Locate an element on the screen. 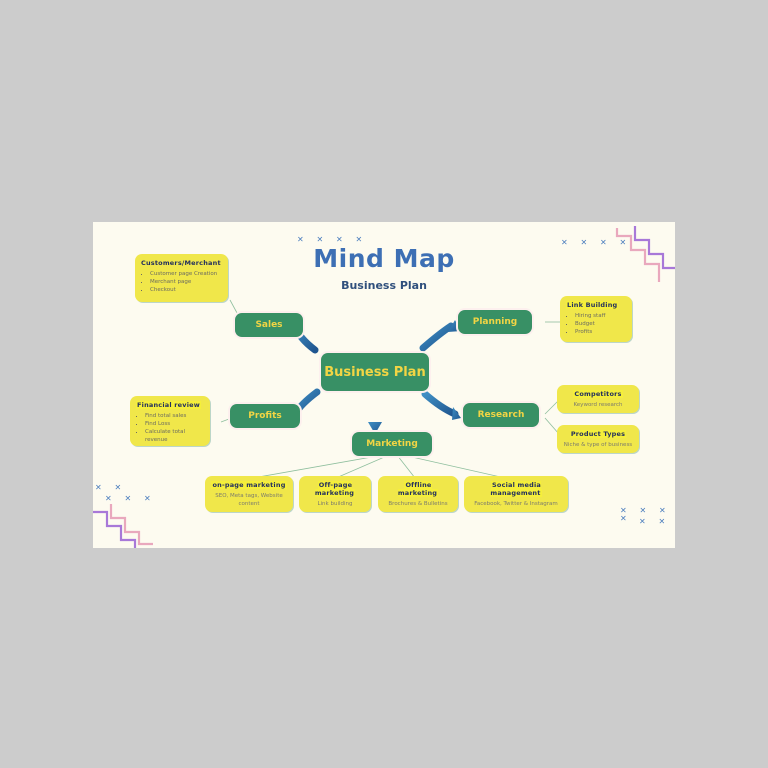  list-item: Find total sales is located at coordinates (174, 416).